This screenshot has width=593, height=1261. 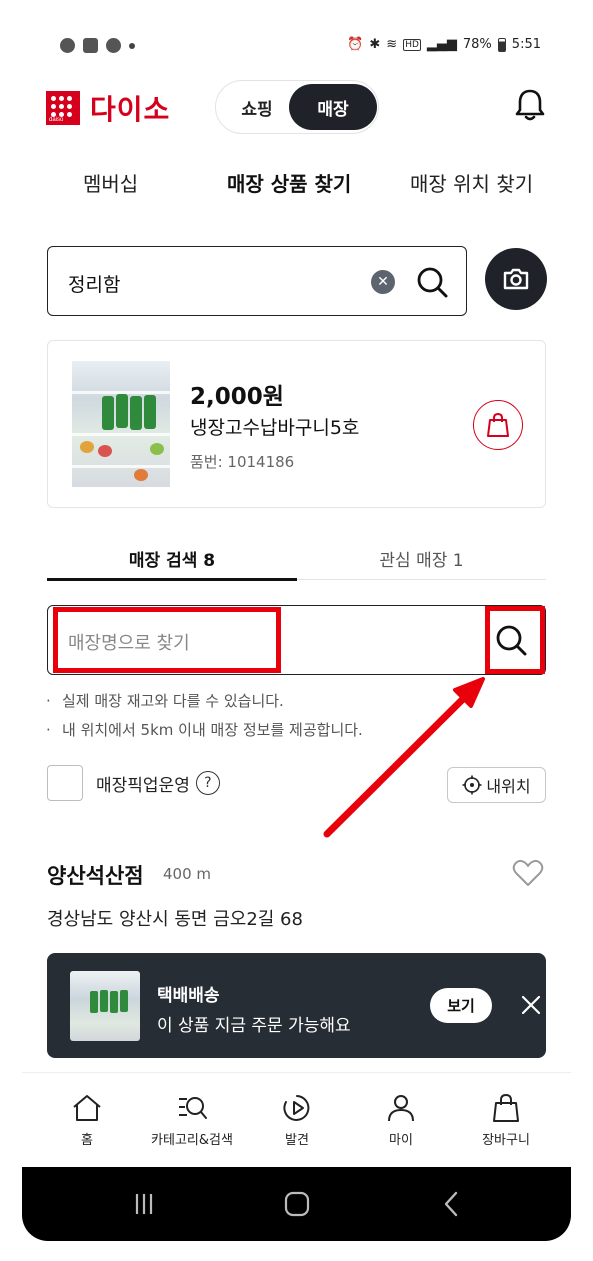 I want to click on delivery-toast: 택배배송 이 상품 지금 주문 가능해요 보기, so click(x=296, y=1005).